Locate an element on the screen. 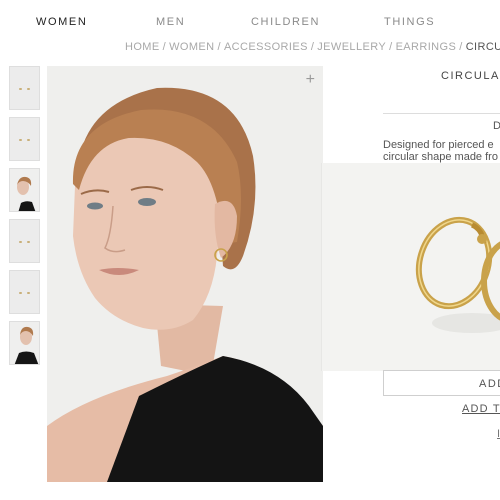 This screenshot has width=500, height=500. nav-things: THINGS is located at coordinates (409, 22).